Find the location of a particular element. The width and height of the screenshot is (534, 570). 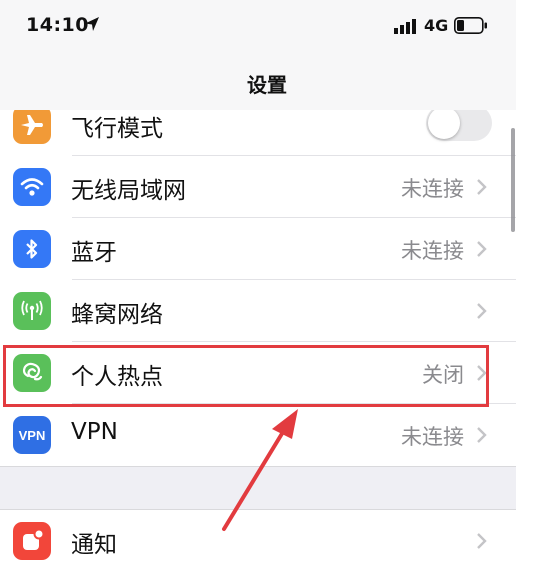

settings-row-airplane-mode: 飞行模式 is located at coordinates (258, 133).